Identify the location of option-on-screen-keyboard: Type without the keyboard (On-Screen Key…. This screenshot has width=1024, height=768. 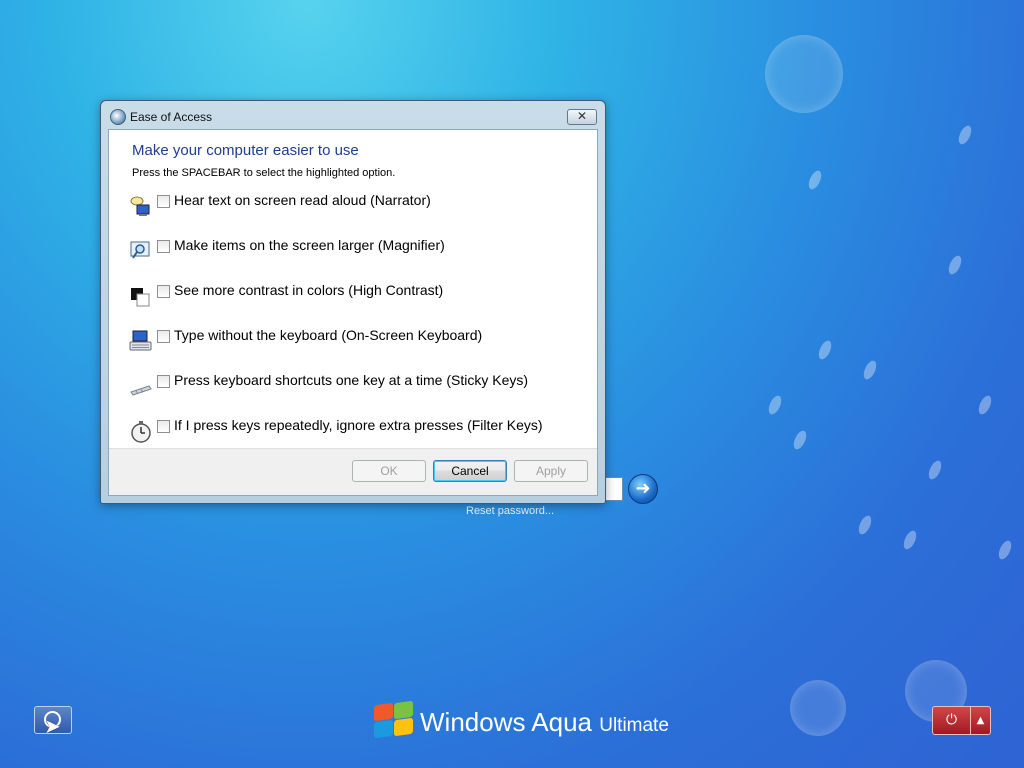
(360, 345).